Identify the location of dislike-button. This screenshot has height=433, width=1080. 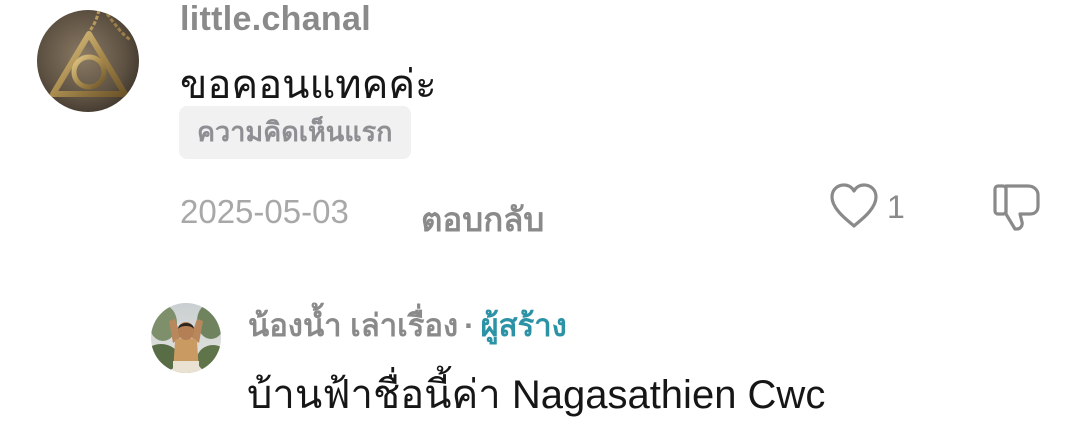
(1017, 206).